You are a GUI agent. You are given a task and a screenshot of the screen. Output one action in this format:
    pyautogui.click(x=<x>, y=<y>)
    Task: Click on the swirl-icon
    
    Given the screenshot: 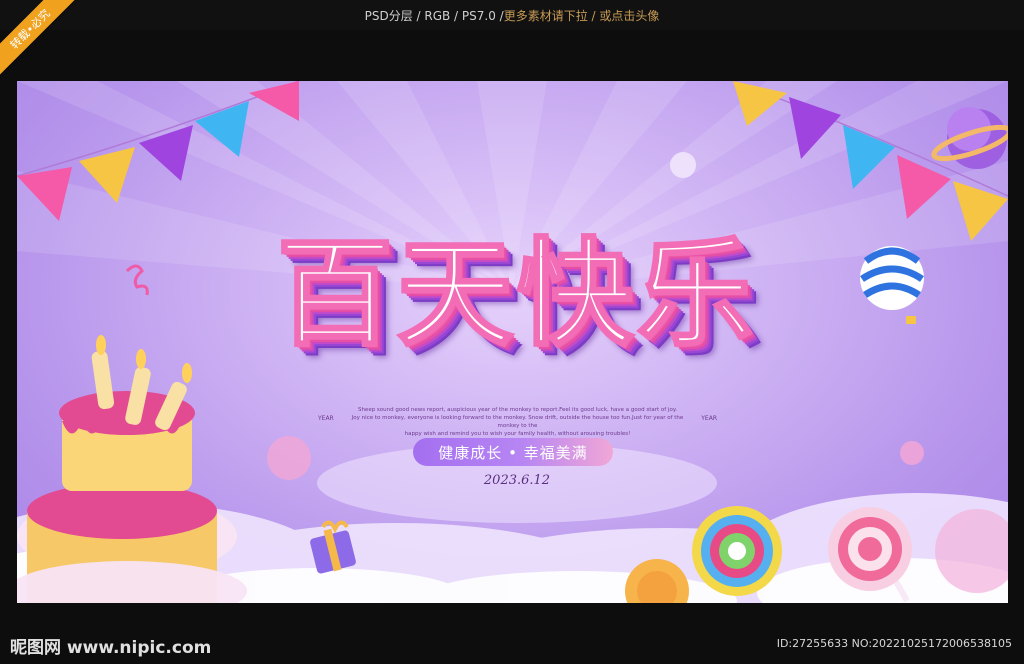 What is the action you would take?
    pyautogui.click(x=137, y=280)
    